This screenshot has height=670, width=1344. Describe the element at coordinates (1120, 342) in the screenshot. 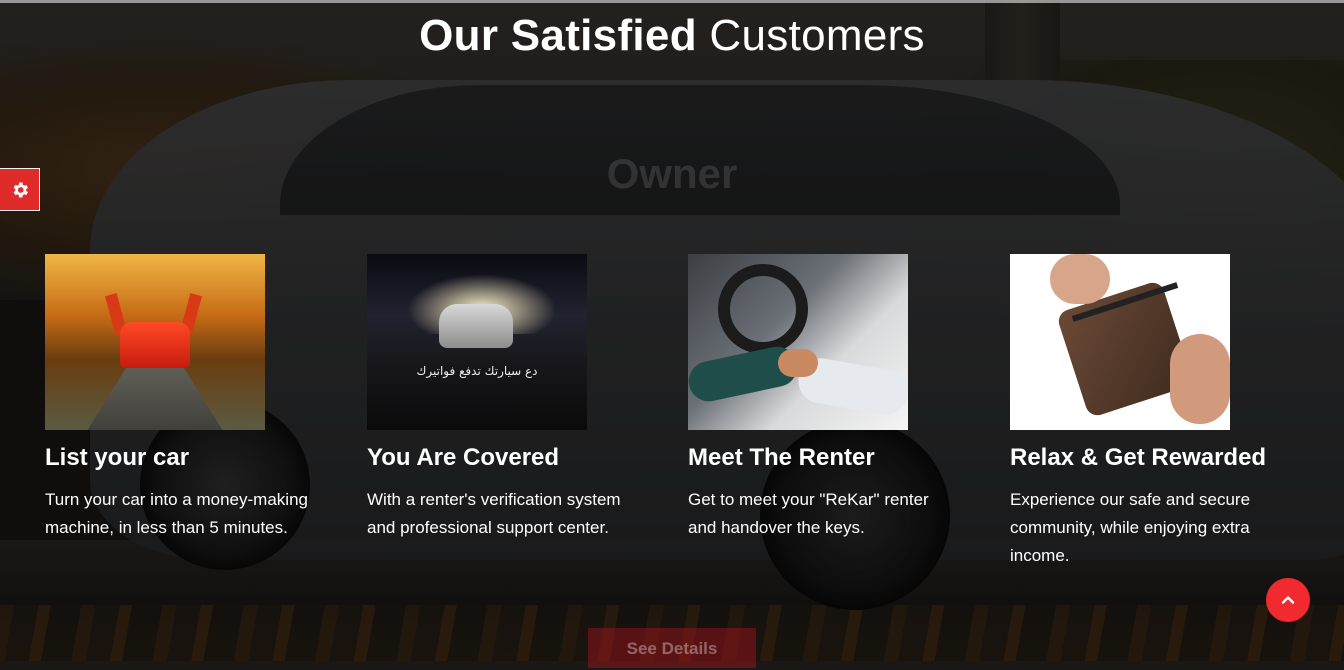

I see `wallet-photo` at that location.